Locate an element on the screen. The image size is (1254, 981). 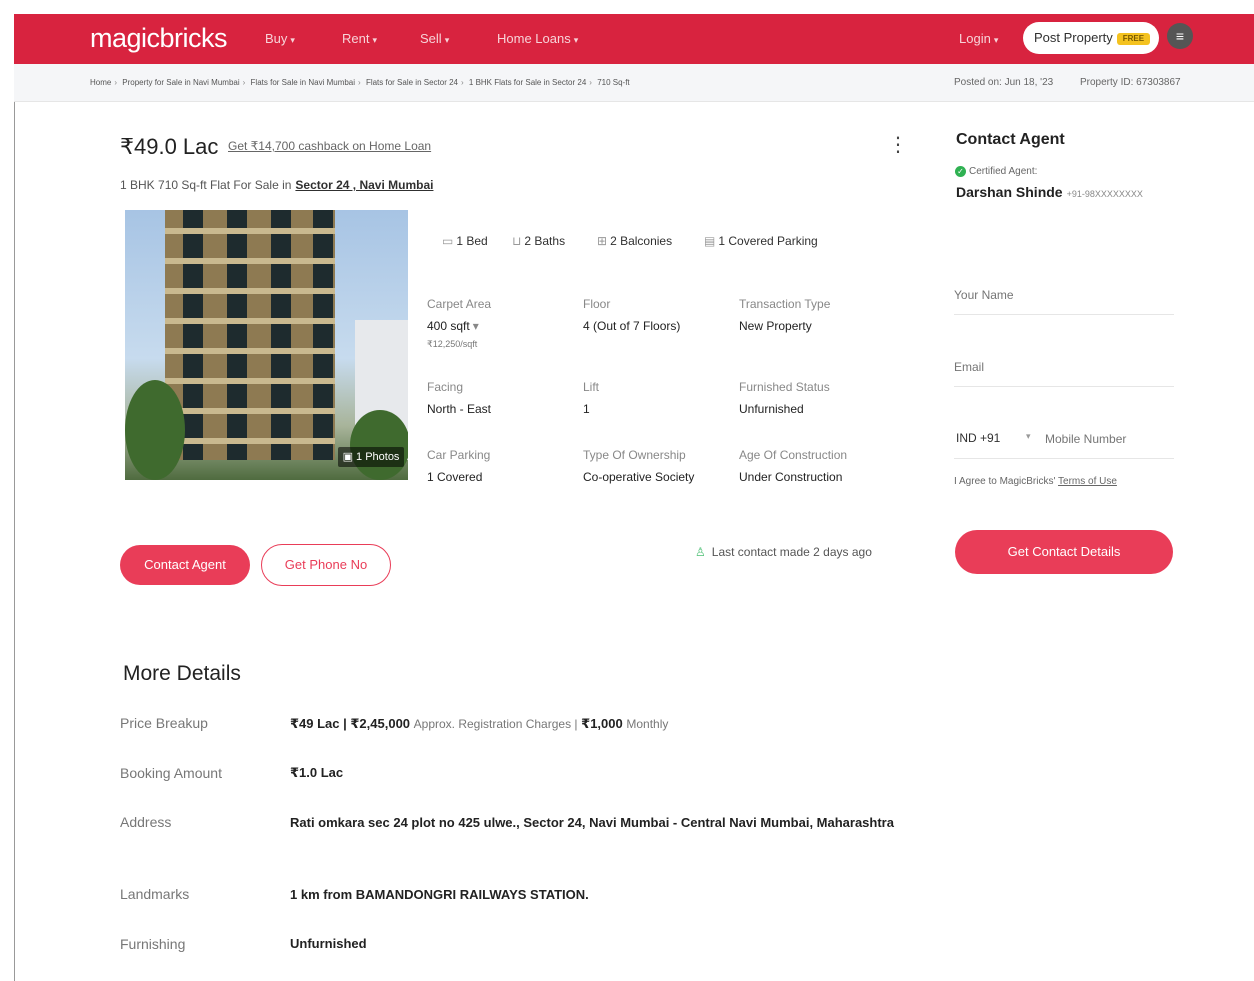
mobile-input-underline is located at coordinates (1064, 458).